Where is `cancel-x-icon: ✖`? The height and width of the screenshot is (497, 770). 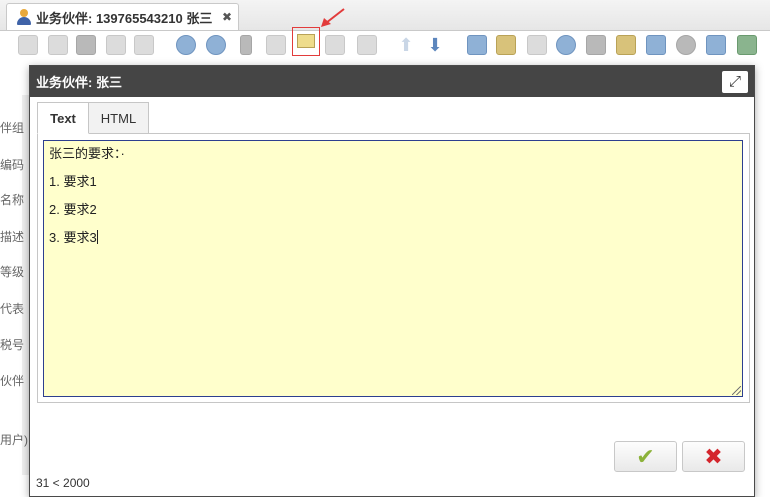
cancel-x-icon: ✖ is located at coordinates (713, 456).